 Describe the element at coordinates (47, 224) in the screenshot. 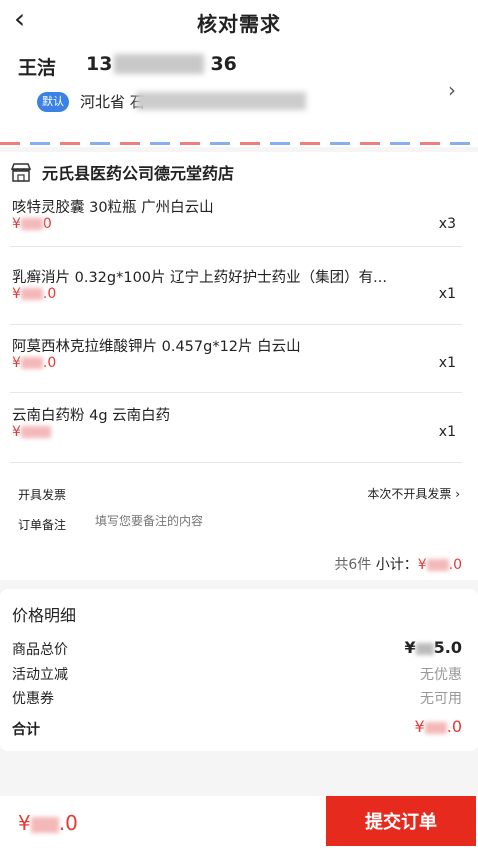

I see `price-suffix: 0` at that location.